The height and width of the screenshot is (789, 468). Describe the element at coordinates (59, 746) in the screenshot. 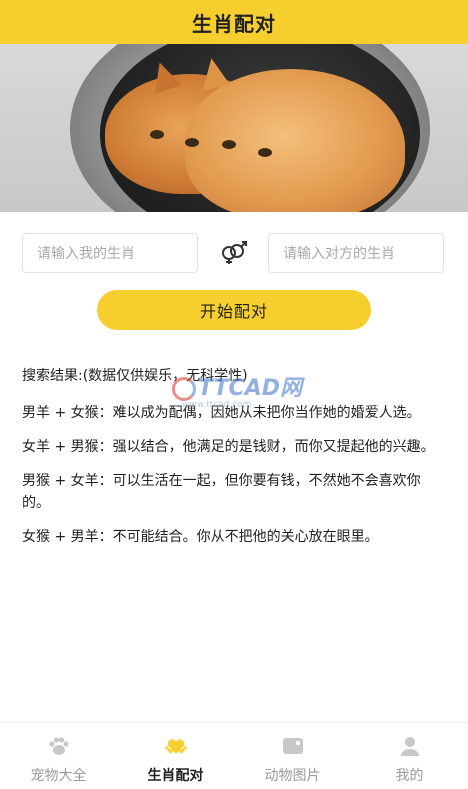

I see `paw-icon` at that location.